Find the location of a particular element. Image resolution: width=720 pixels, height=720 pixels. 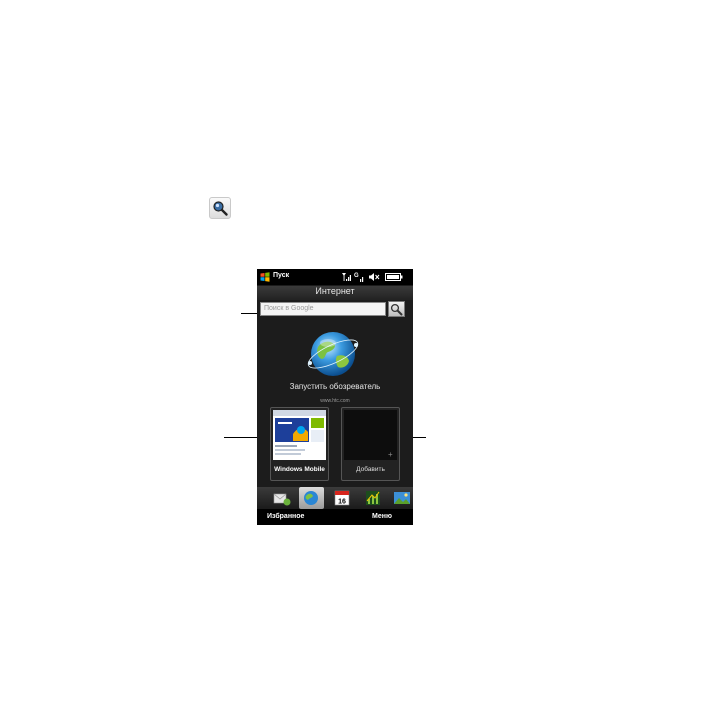

softkey-favorites: Избранное is located at coordinates (285, 516).